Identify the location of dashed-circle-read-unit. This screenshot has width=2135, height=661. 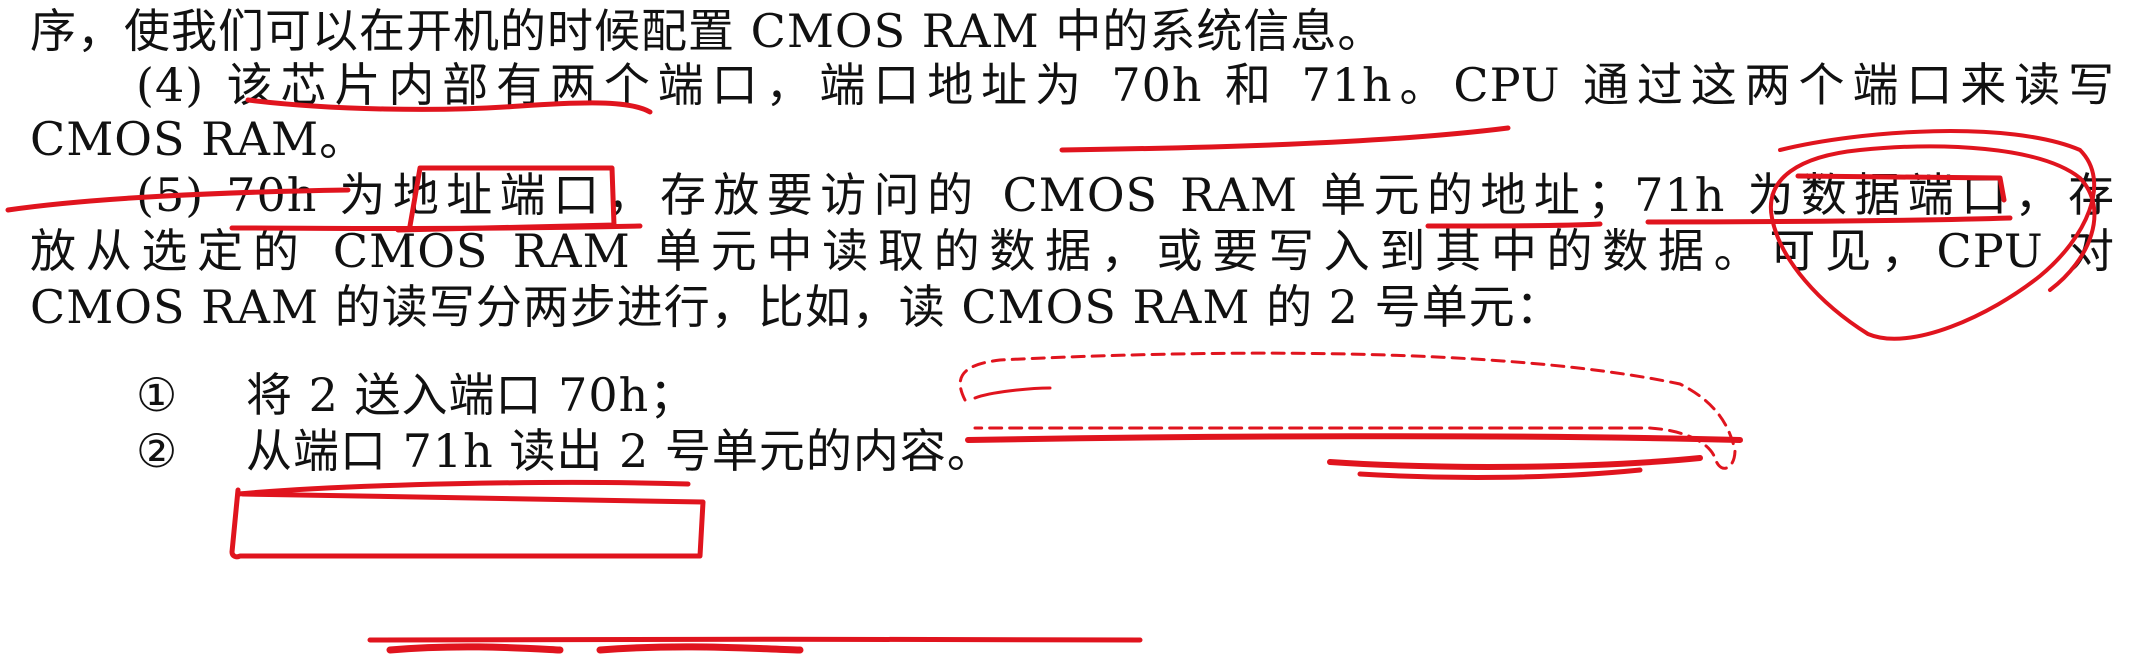
(1347, 410).